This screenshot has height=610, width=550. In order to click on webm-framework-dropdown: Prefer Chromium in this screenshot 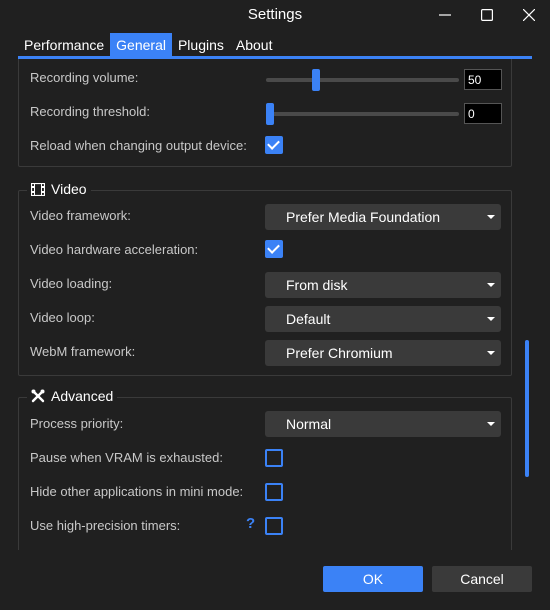, I will do `click(383, 353)`.